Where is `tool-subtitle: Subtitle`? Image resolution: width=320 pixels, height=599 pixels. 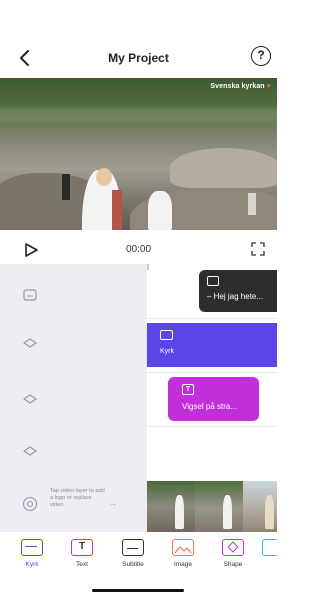 tool-subtitle: Subtitle is located at coordinates (133, 559).